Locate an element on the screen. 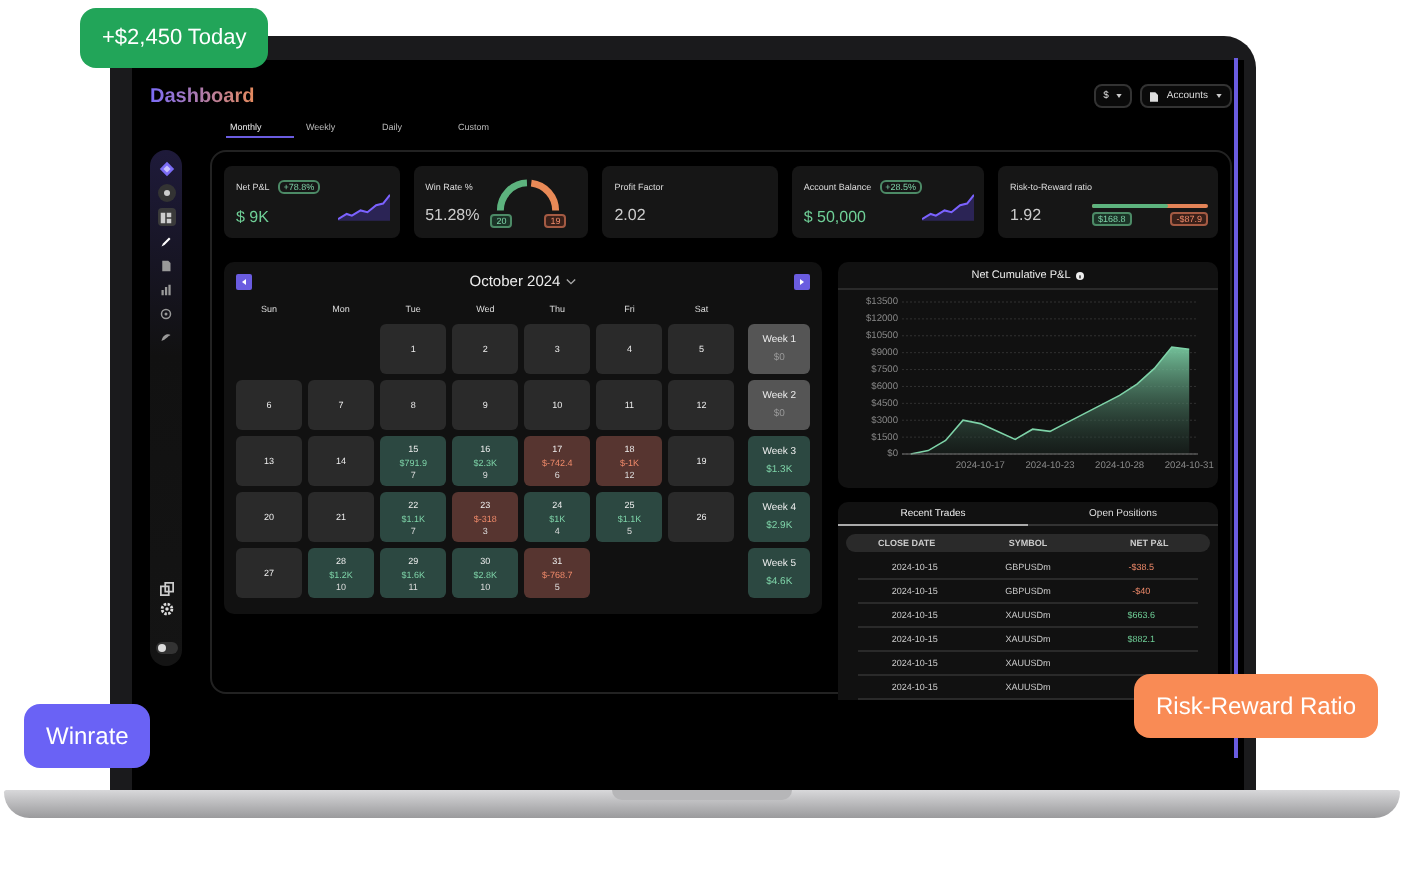 The width and height of the screenshot is (1404, 870). copy-icon is located at coordinates (166, 589).